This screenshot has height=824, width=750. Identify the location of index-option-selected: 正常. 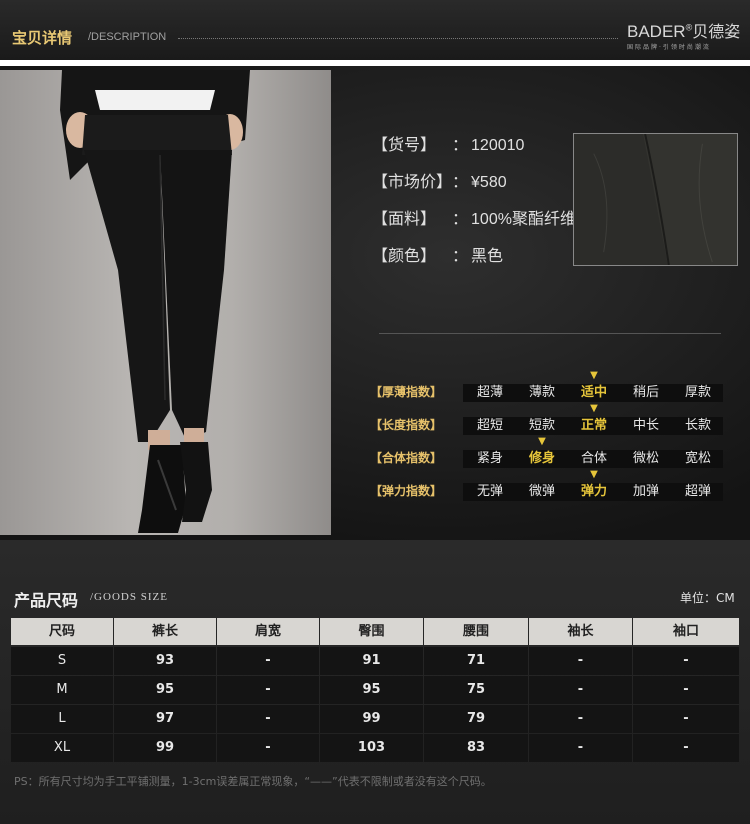
(593, 425).